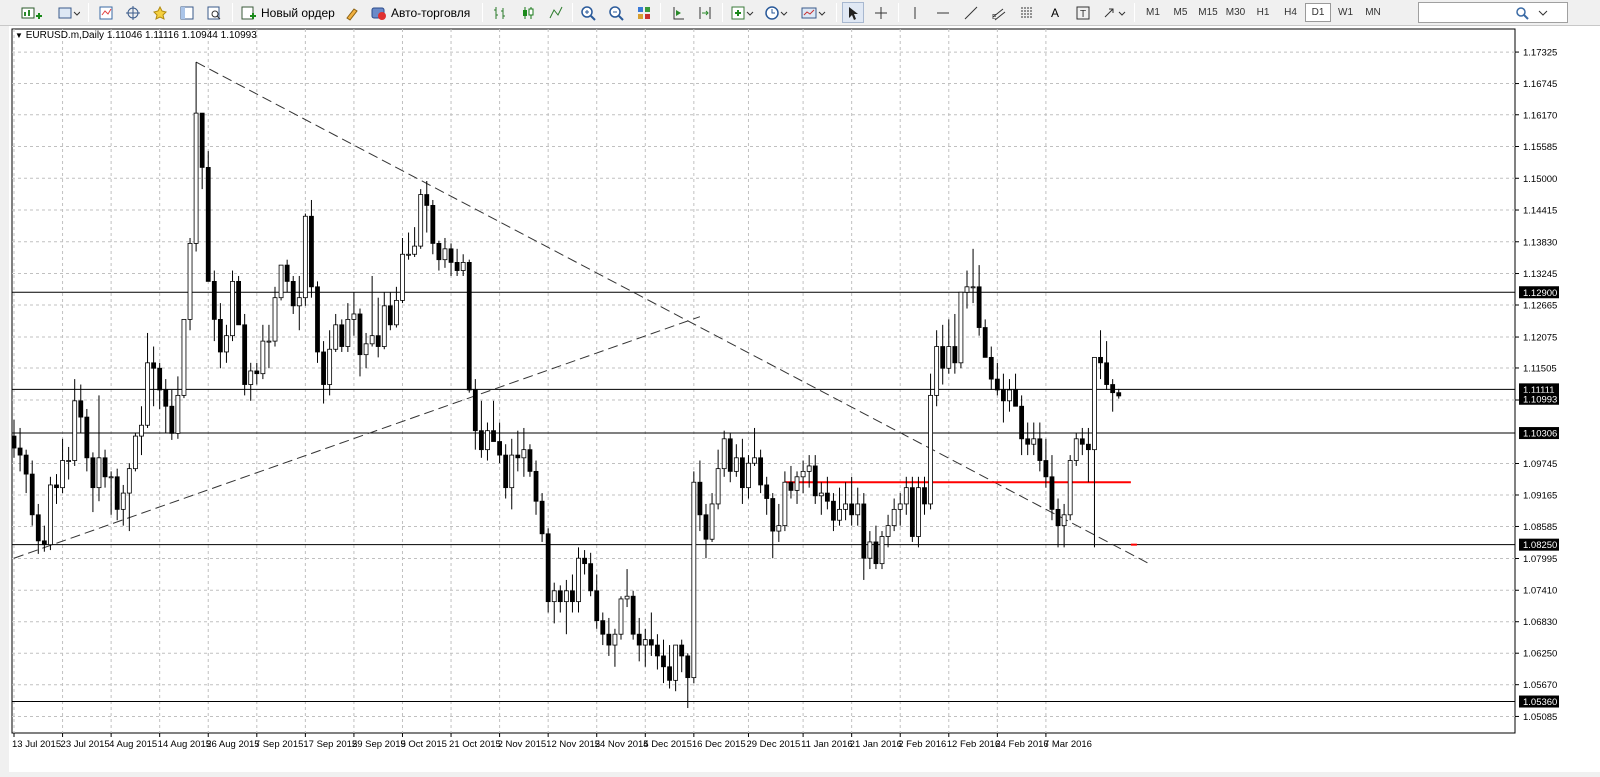  Describe the element at coordinates (431, 12) in the screenshot. I see `auto-trading-label: Авто-торговля` at that location.